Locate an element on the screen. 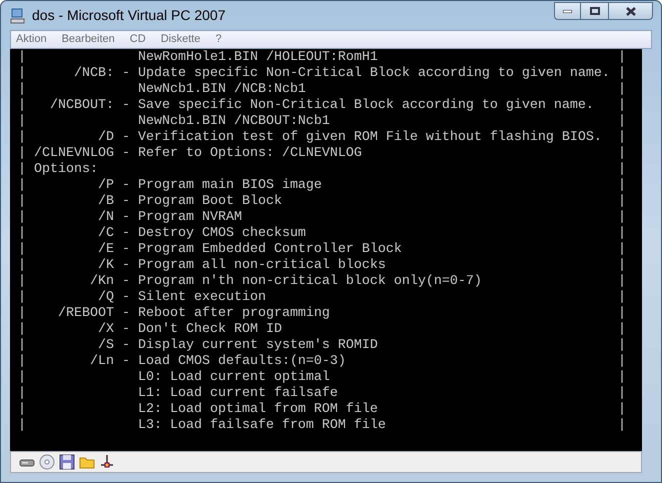  minimize-button is located at coordinates (567, 11).